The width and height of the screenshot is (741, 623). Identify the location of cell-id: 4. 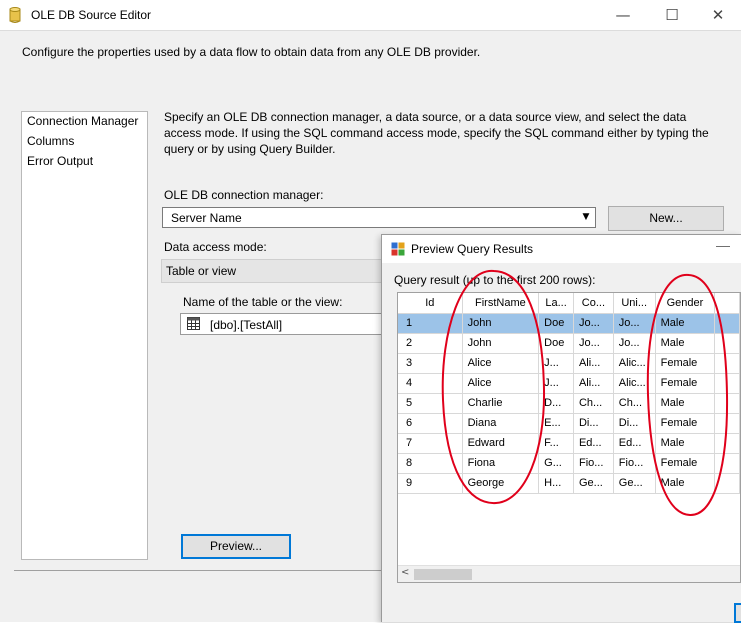
(430, 383).